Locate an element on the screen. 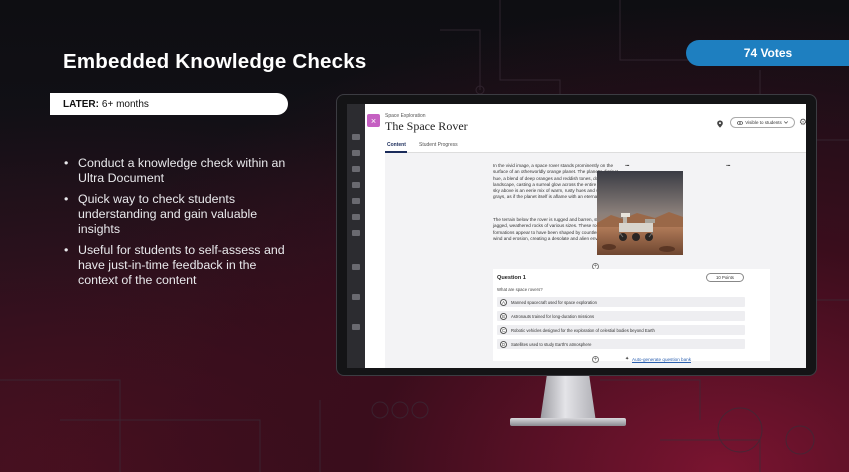 This screenshot has height=472, width=849. option-letter: D is located at coordinates (503, 344).